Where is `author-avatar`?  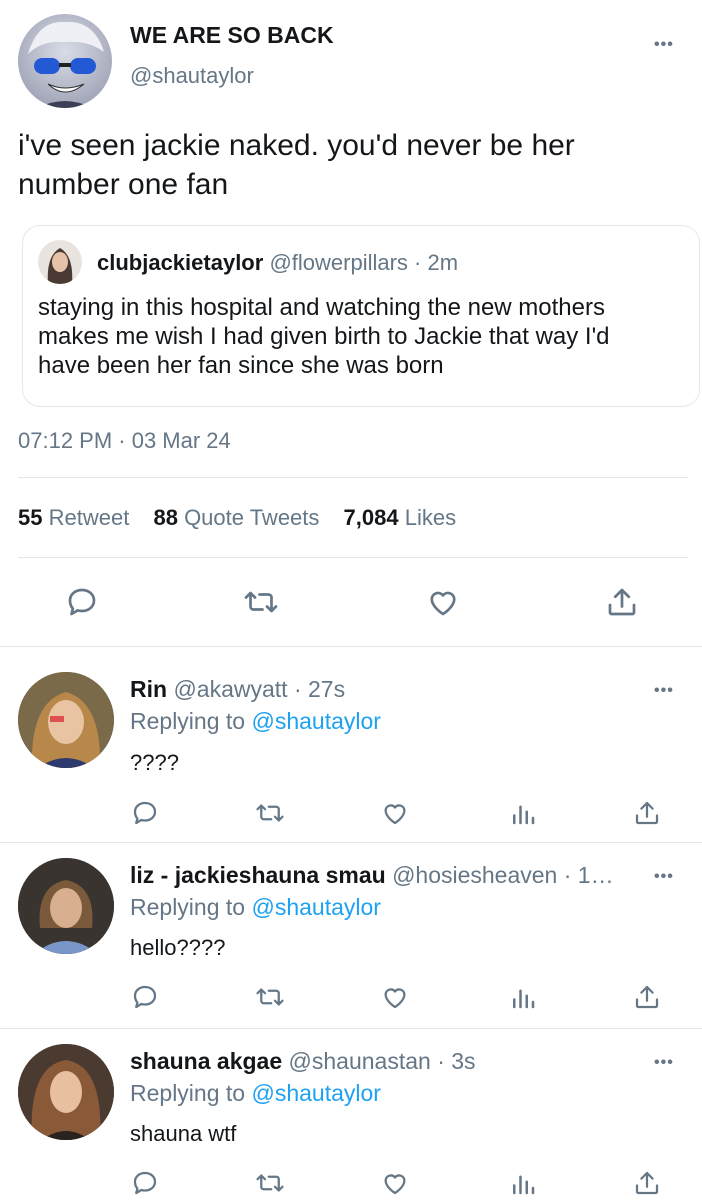 author-avatar is located at coordinates (65, 61).